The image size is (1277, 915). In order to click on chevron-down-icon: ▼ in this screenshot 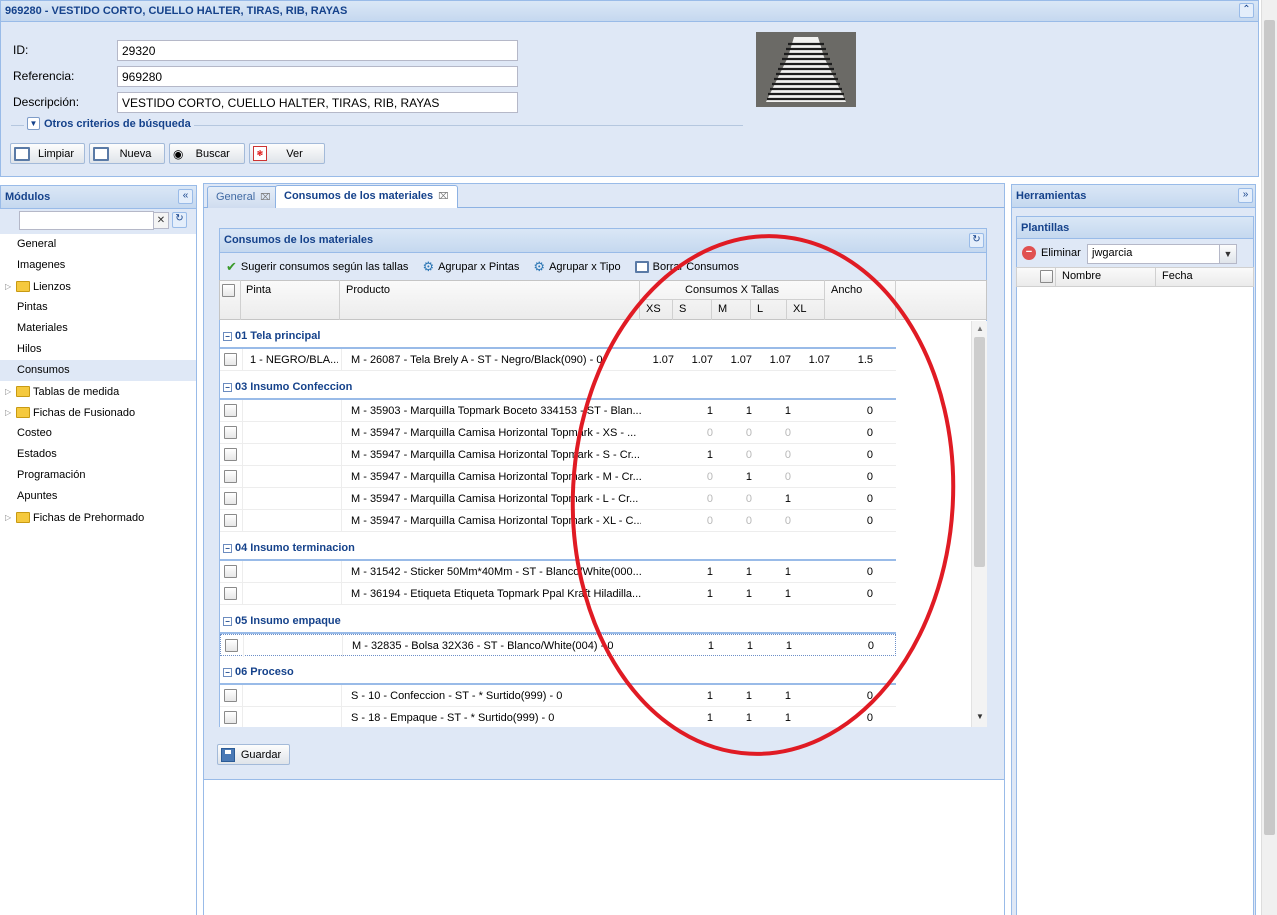, I will do `click(1228, 254)`.